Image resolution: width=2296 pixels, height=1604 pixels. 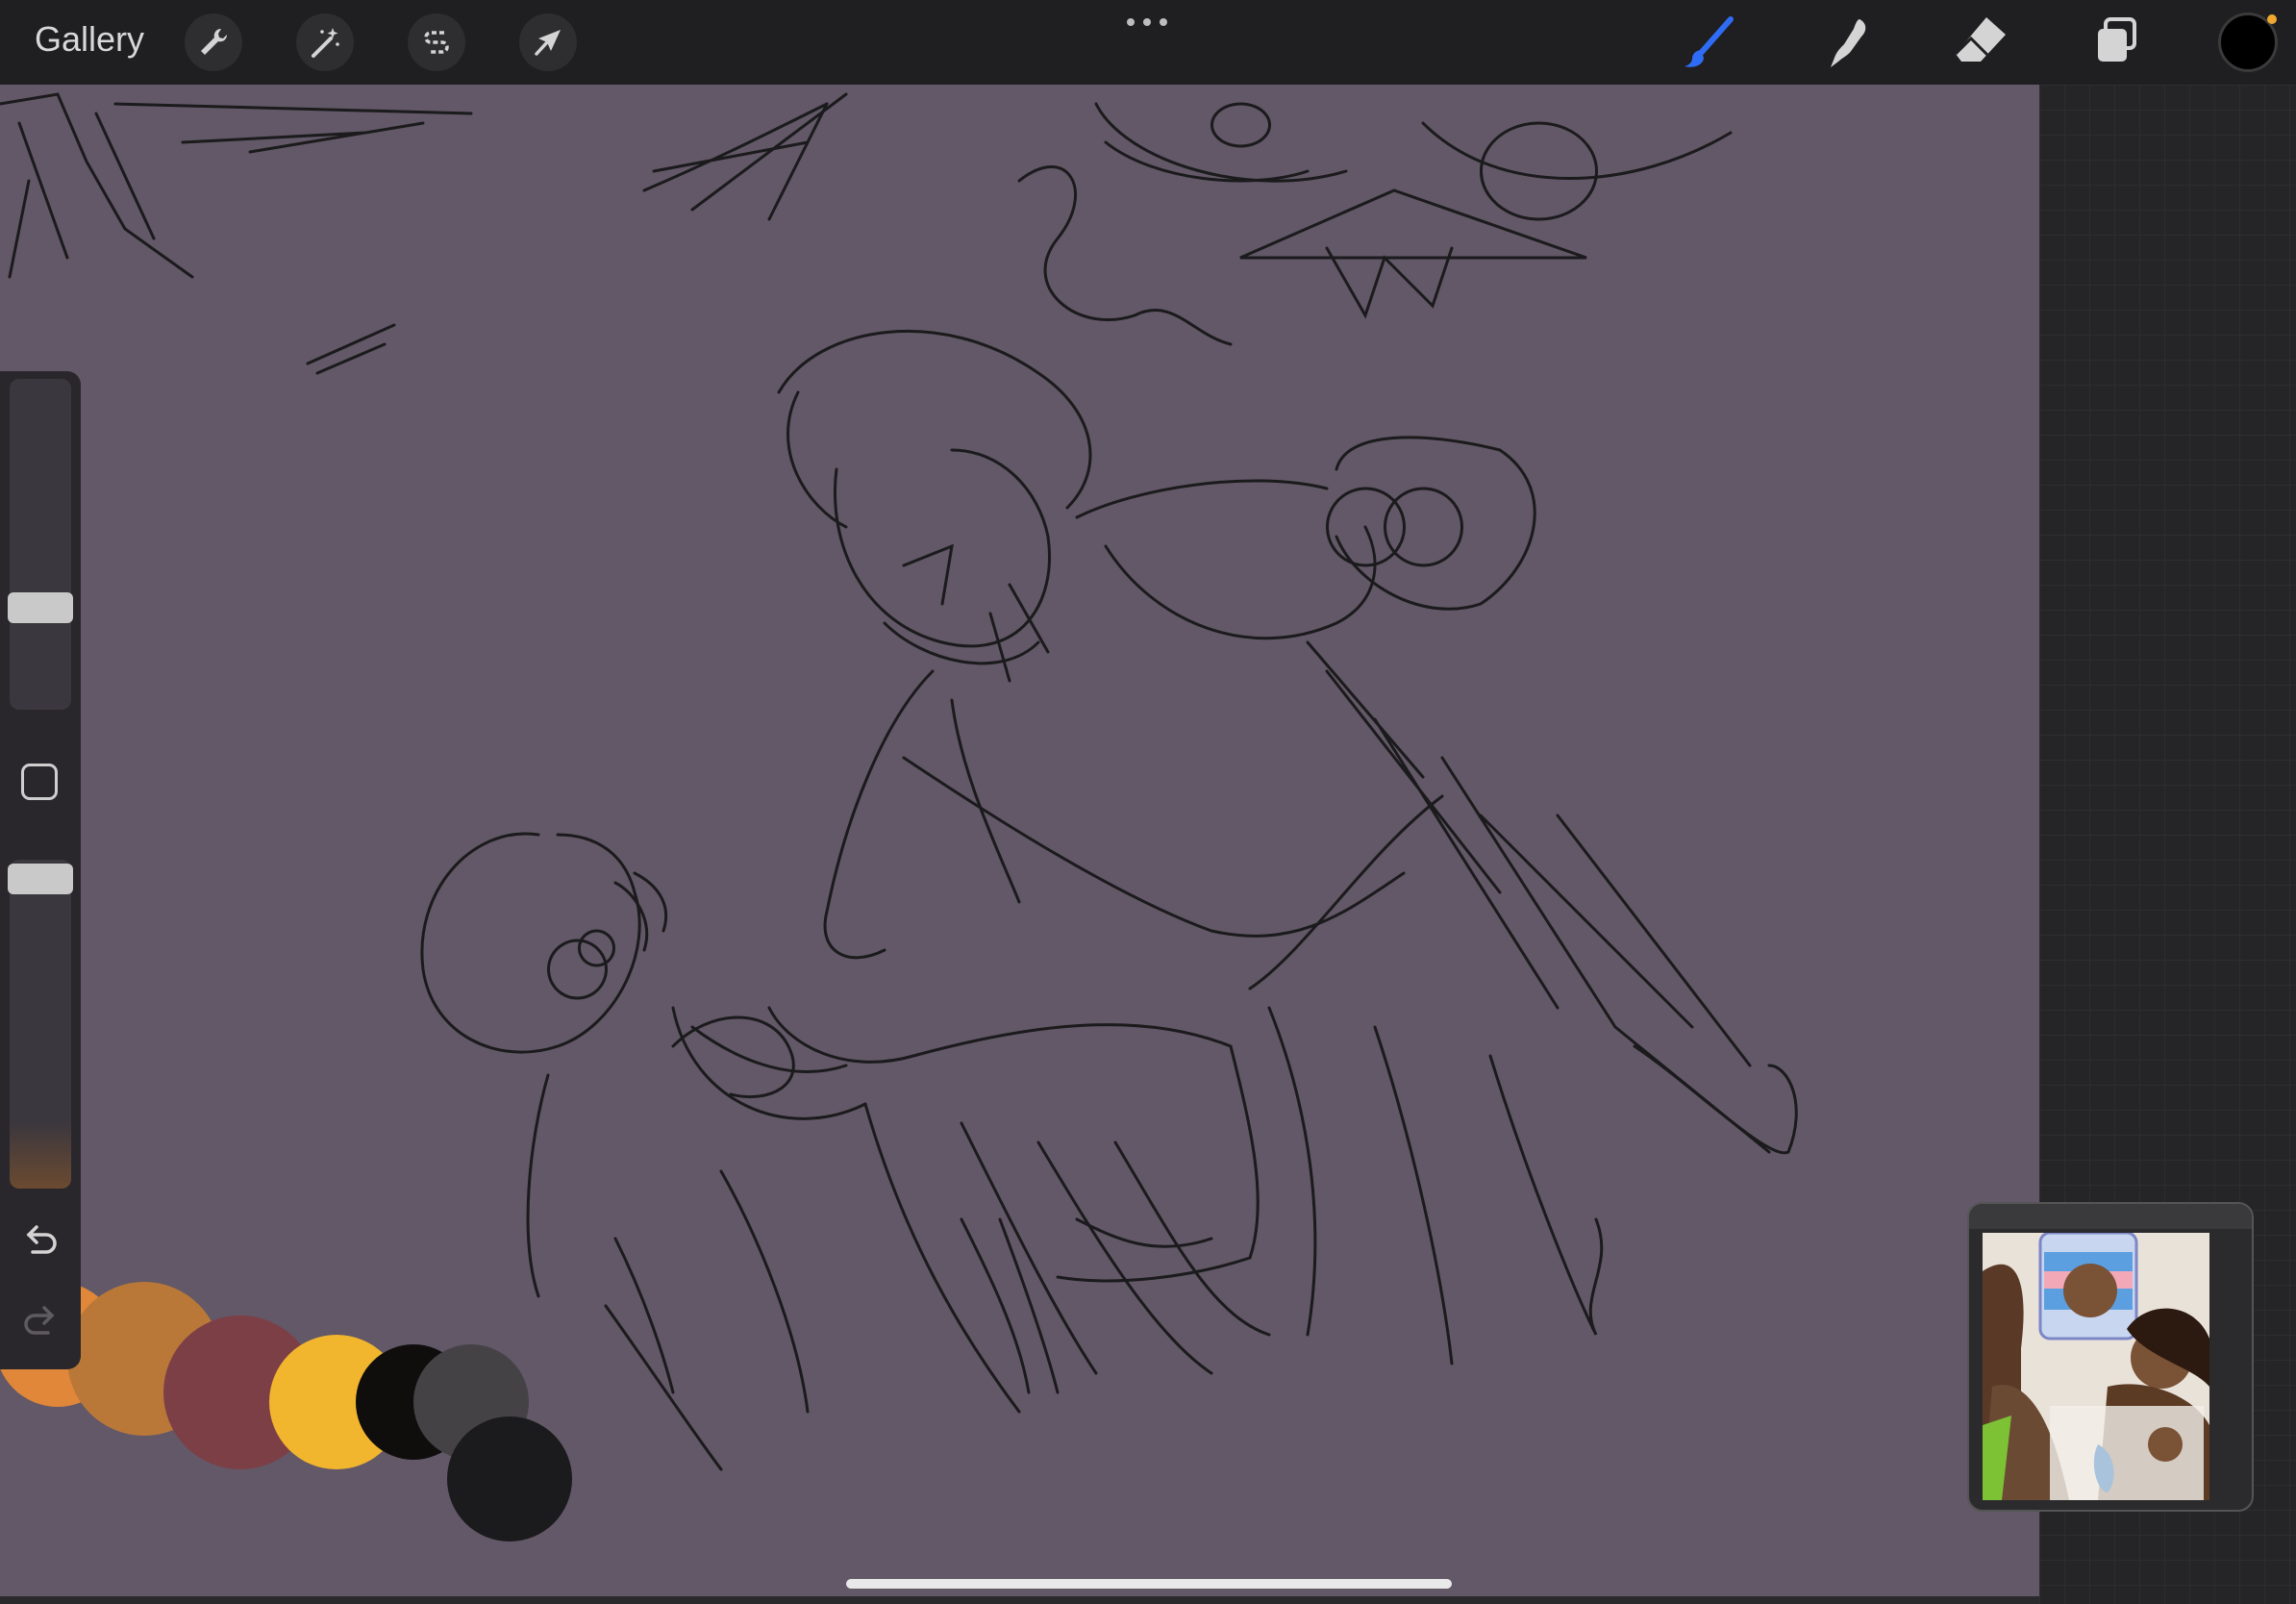 I want to click on reference-image, so click(x=2096, y=1366).